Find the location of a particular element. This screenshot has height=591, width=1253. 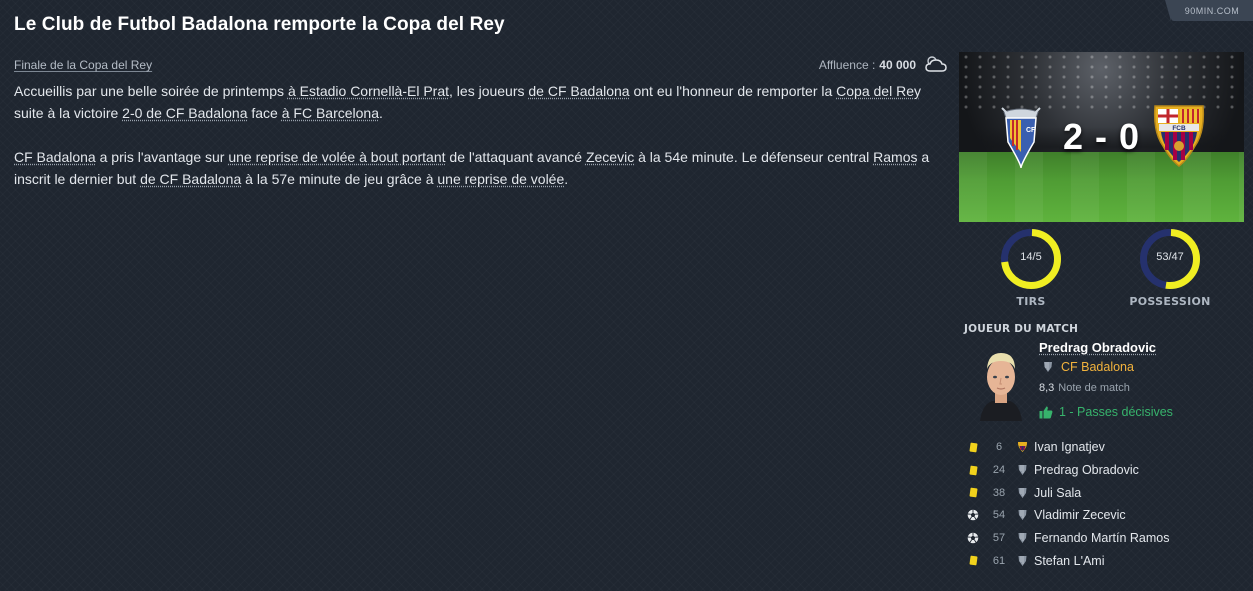

event-player: Ivan Ignatjev is located at coordinates (1069, 447).